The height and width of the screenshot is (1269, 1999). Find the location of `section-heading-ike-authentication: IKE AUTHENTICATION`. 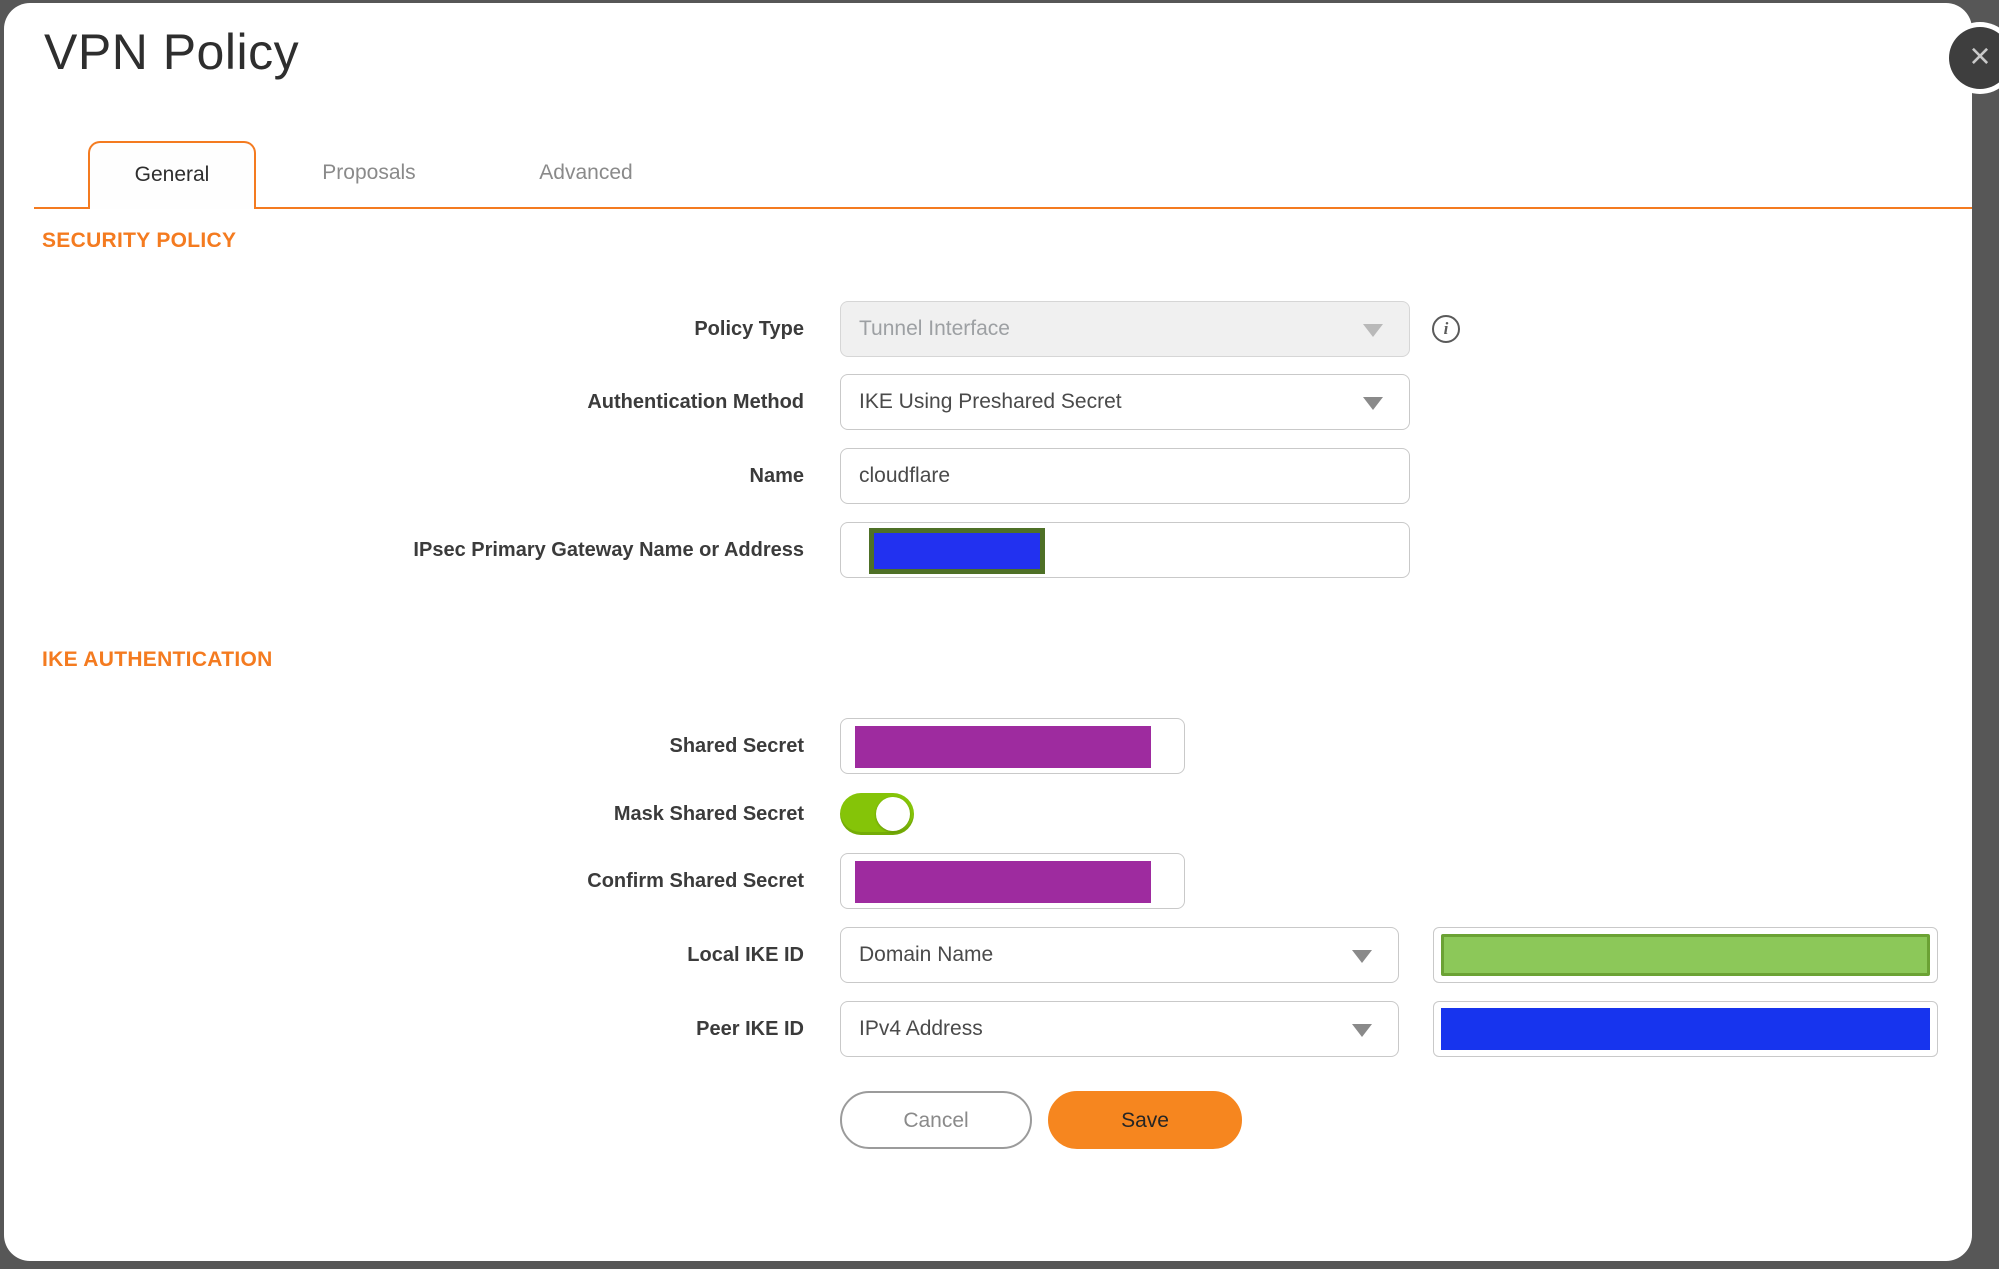

section-heading-ike-authentication: IKE AUTHENTICATION is located at coordinates (157, 659).